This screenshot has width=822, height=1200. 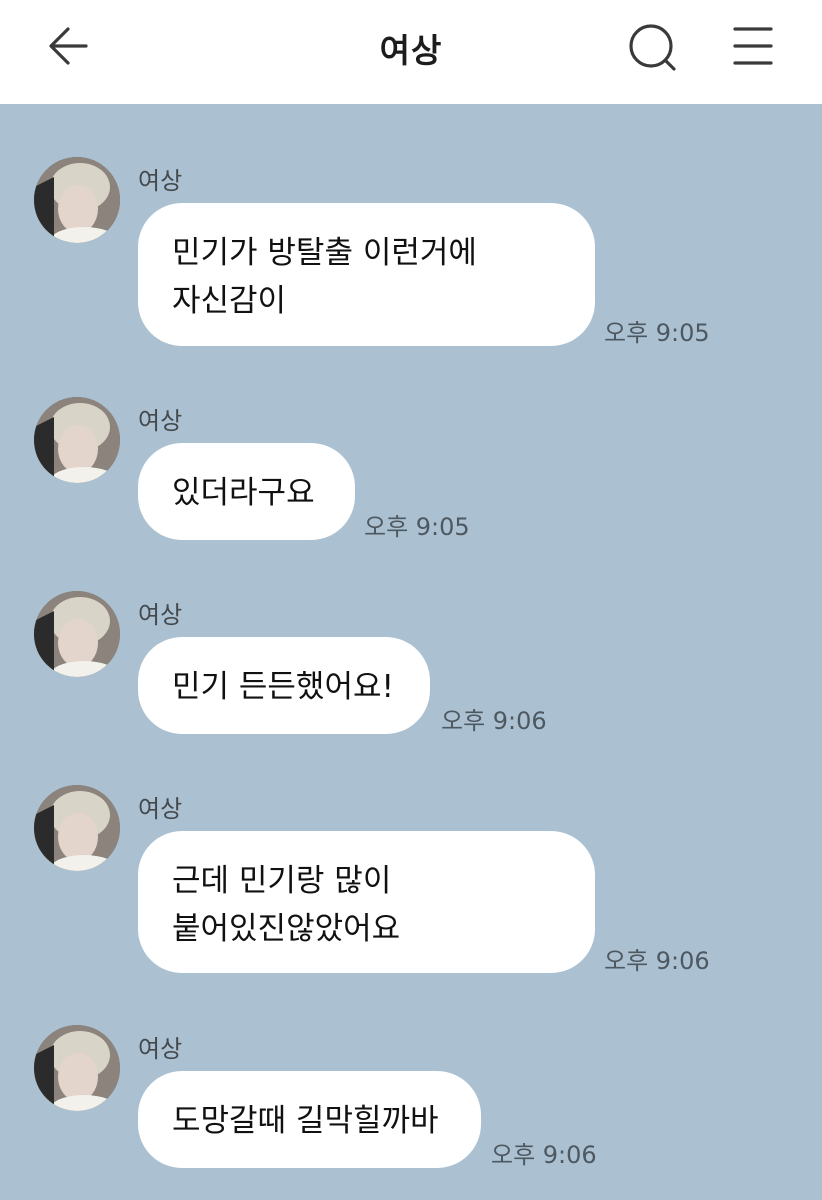 I want to click on search-icon, so click(x=652, y=47).